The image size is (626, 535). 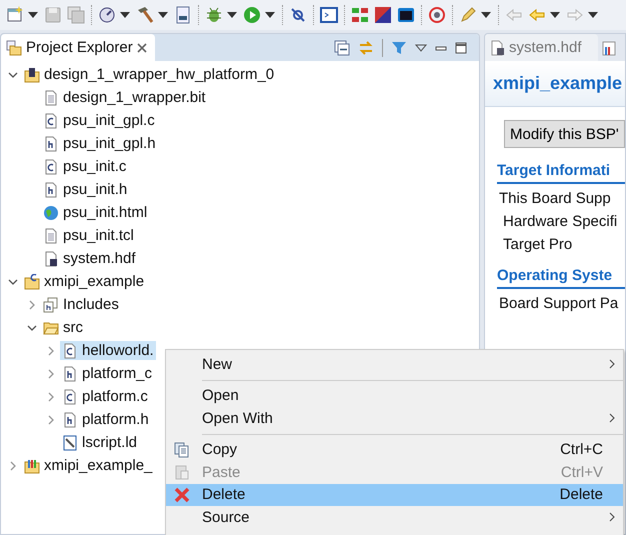 What do you see at coordinates (88, 465) in the screenshot?
I see `tree-item: xmipi_example_` at bounding box center [88, 465].